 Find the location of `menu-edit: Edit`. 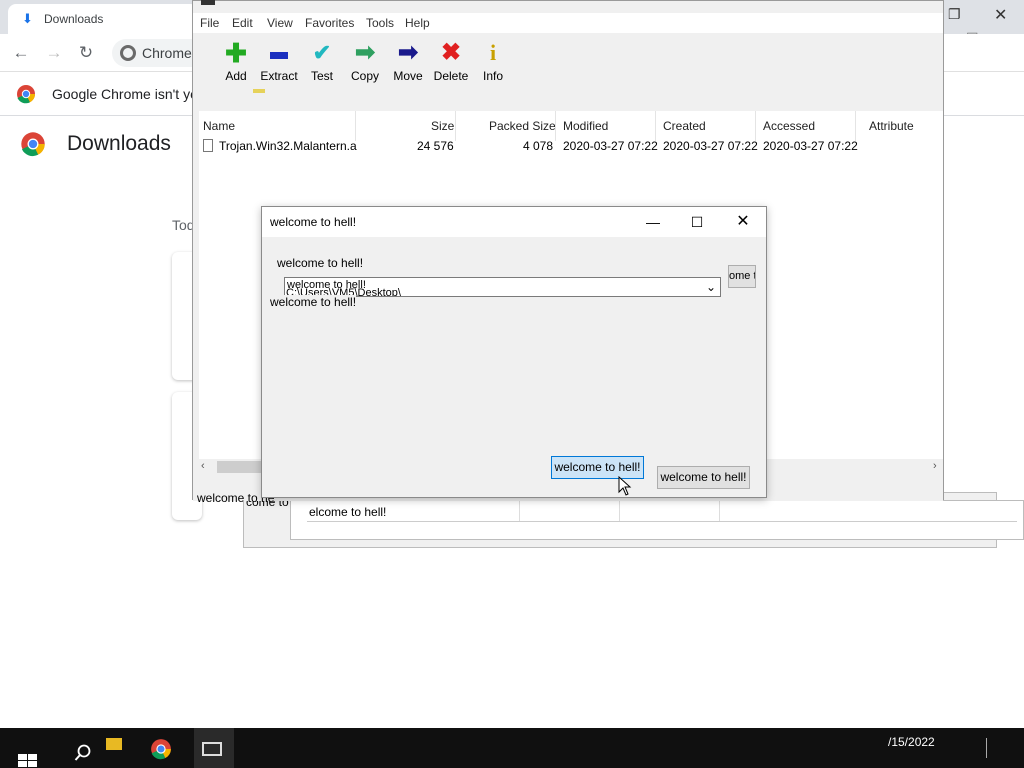

menu-edit: Edit is located at coordinates (242, 23).